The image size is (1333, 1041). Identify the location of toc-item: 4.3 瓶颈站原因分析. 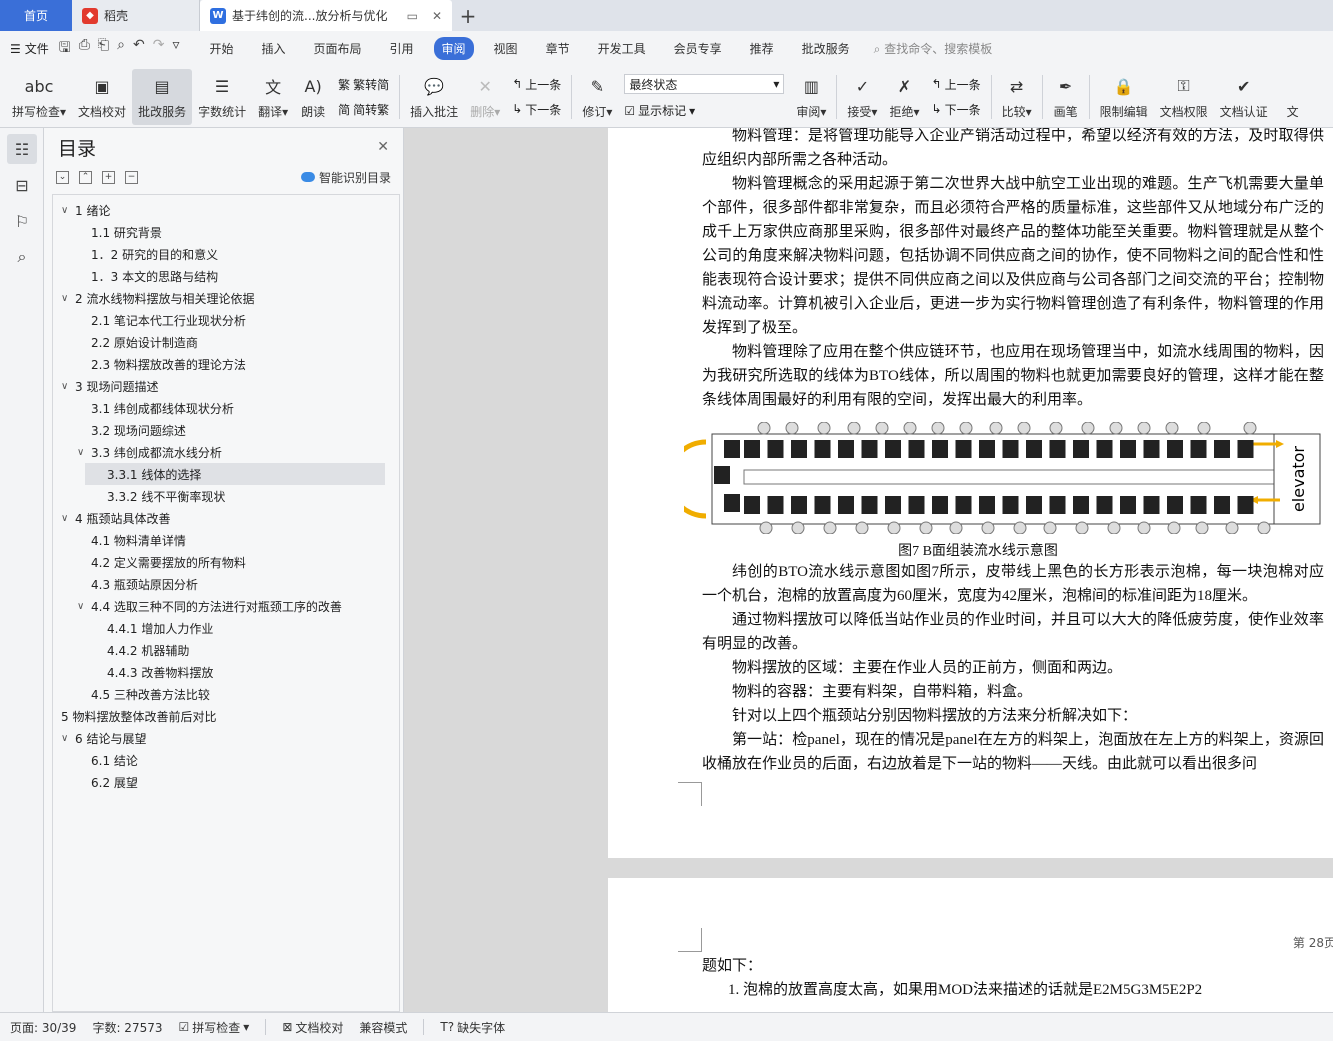
(226, 584).